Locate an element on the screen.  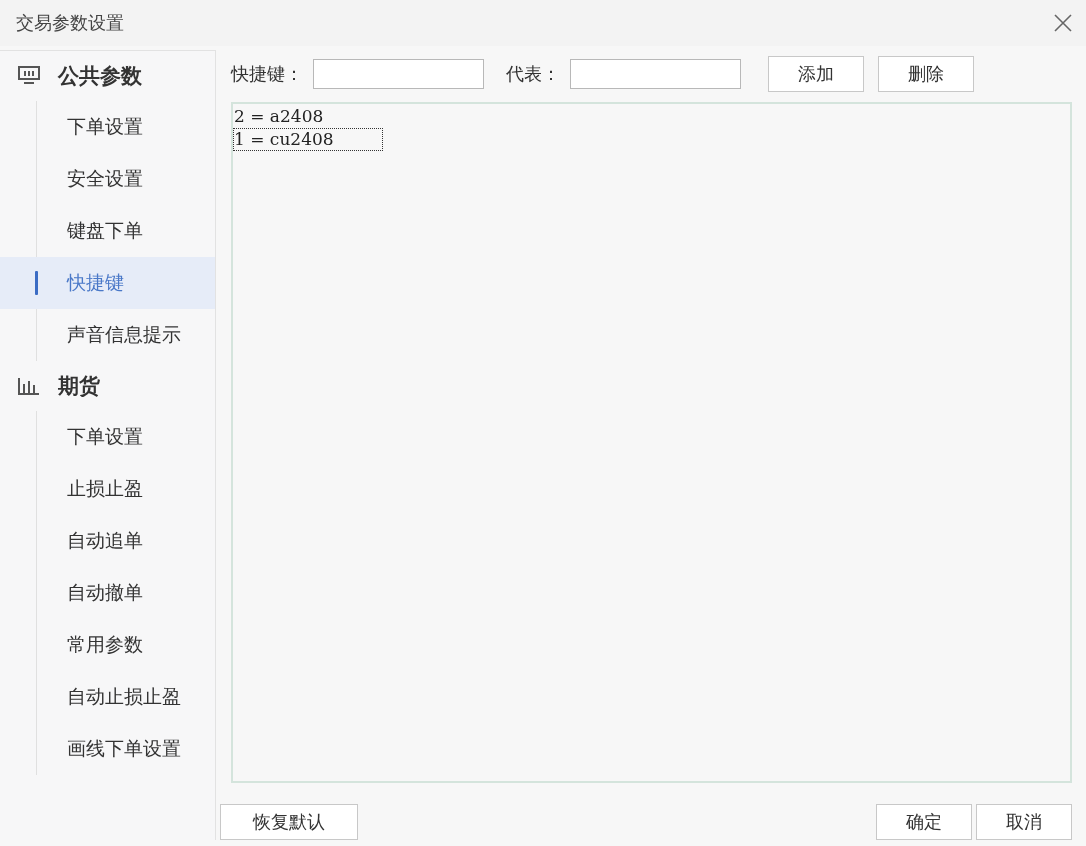
field-label: 代表： is located at coordinates (533, 74).